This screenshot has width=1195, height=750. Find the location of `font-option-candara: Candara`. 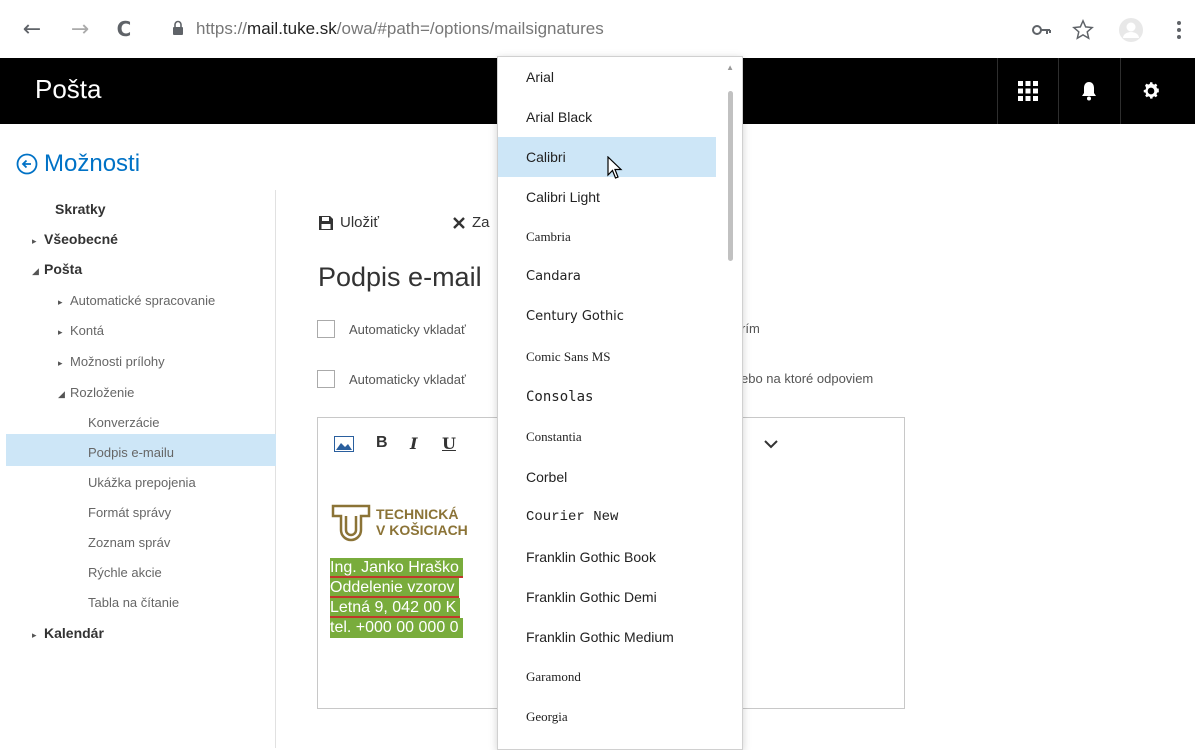

font-option-candara: Candara is located at coordinates (607, 277).